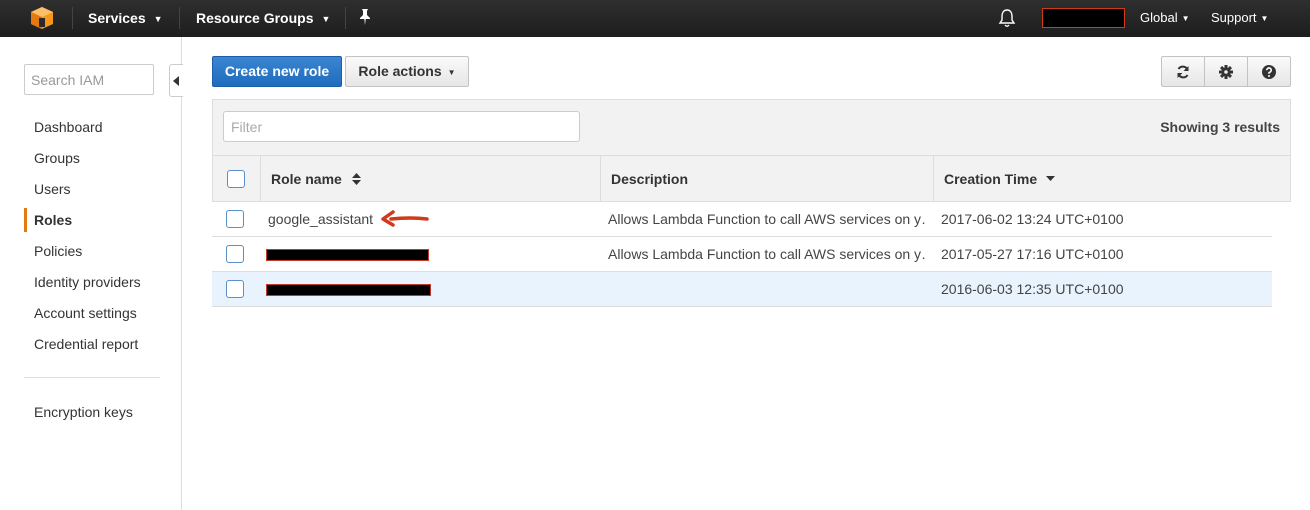  Describe the element at coordinates (306, 179) in the screenshot. I see `role-name-header-label: Role name` at that location.